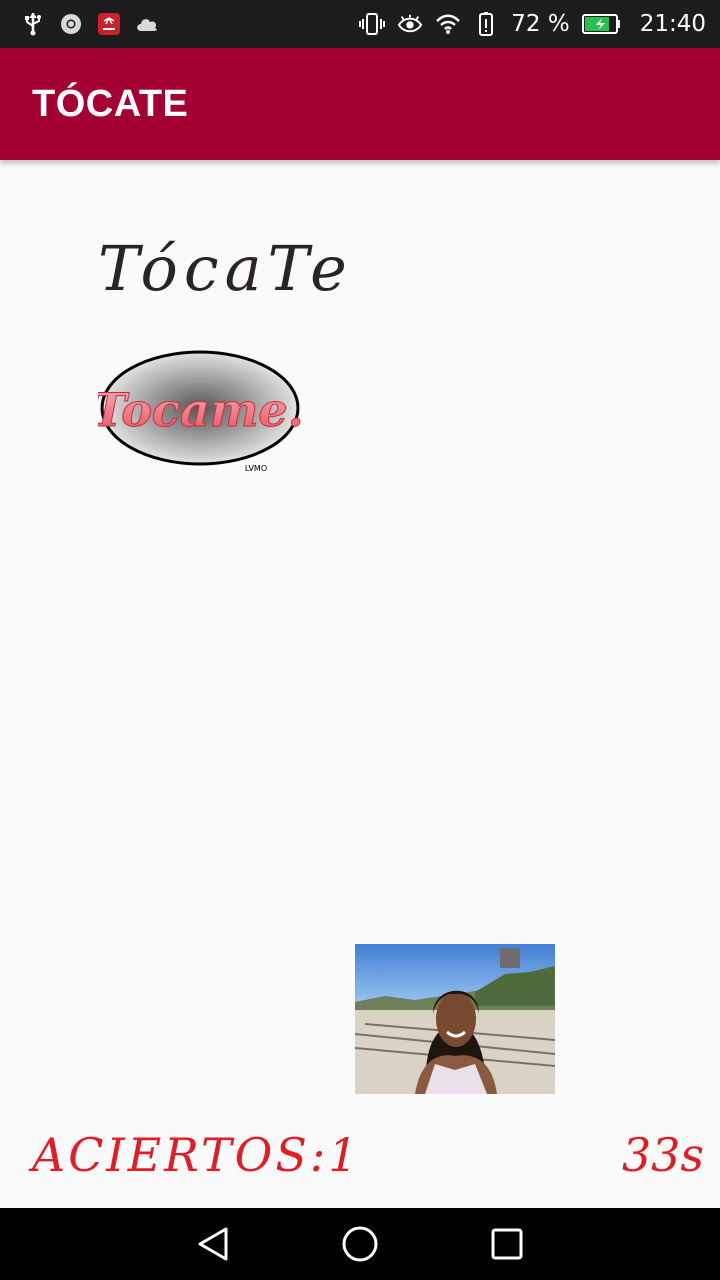 This screenshot has height=1280, width=720. Describe the element at coordinates (672, 24) in the screenshot. I see `clock: 21:40` at that location.